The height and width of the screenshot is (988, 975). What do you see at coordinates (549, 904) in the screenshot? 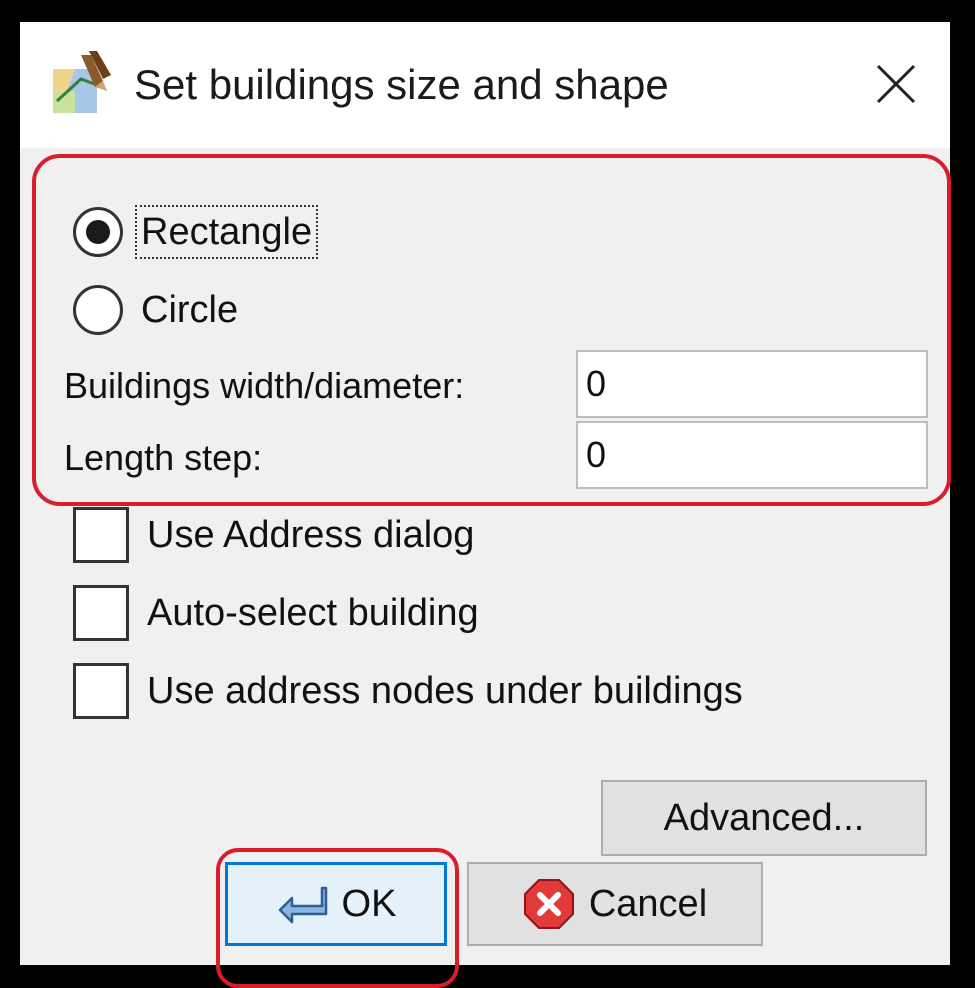
I see `cancel-icon` at bounding box center [549, 904].